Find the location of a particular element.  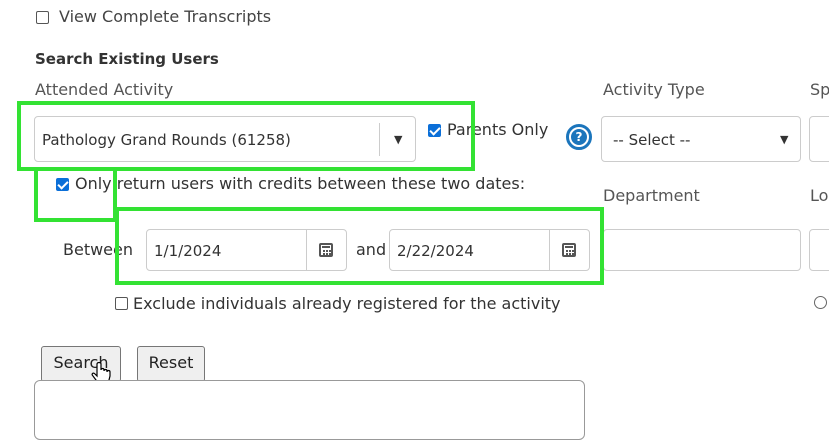

start-date-value: 1/1/2024 is located at coordinates (188, 251).